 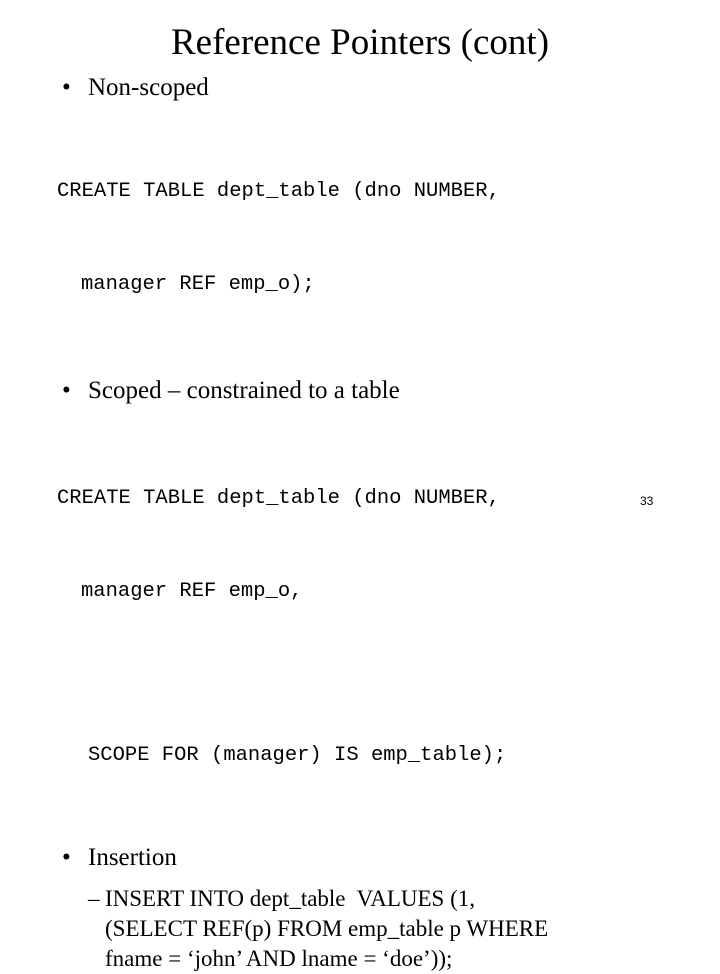 What do you see at coordinates (297, 755) in the screenshot?
I see `code-line: SCOPE FOR (manager) IS emp_table);` at bounding box center [297, 755].